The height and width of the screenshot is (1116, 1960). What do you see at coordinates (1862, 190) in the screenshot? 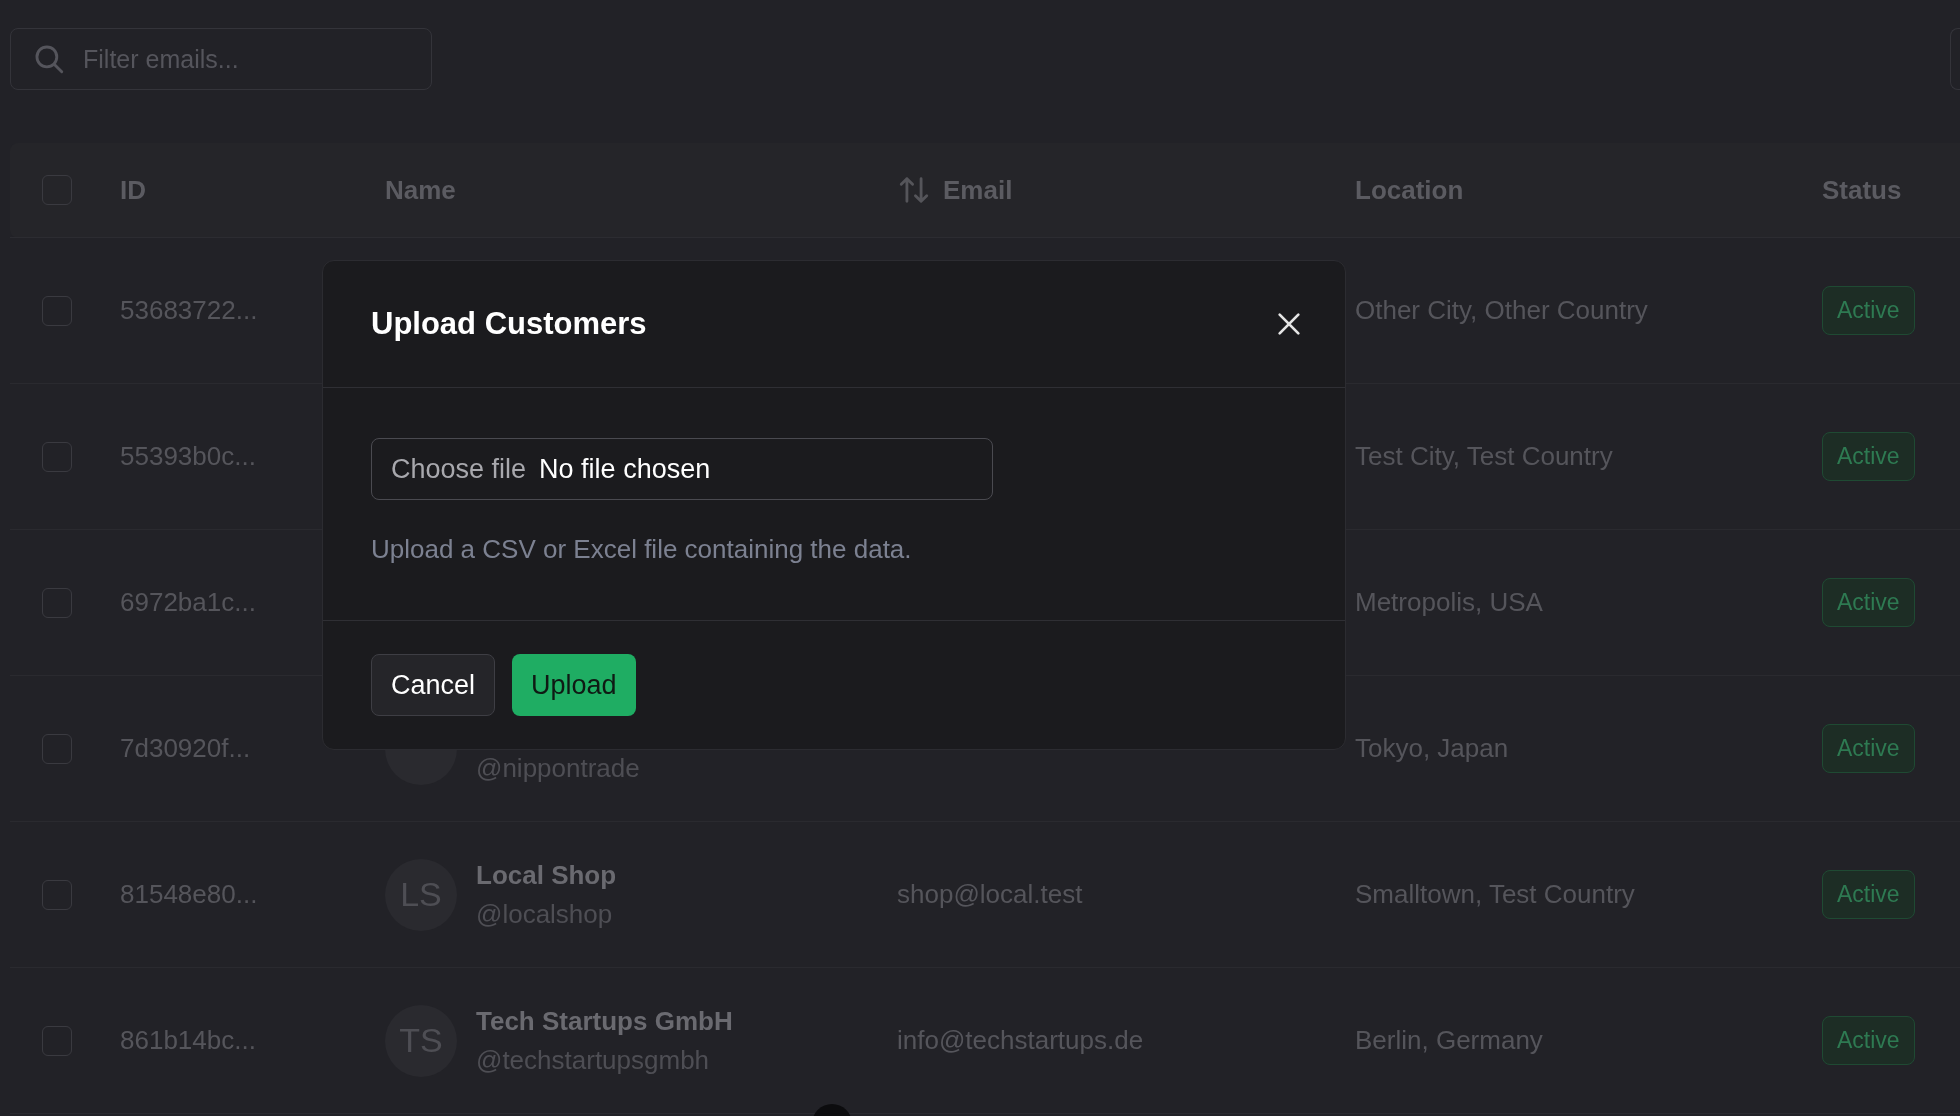
I see `column-header: Status` at bounding box center [1862, 190].